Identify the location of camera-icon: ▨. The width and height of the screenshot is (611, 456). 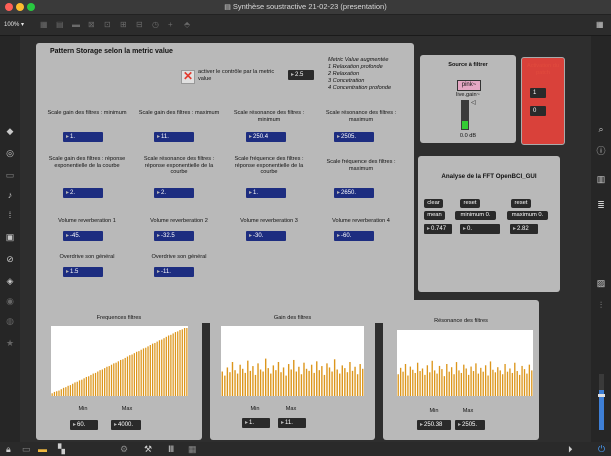
(601, 283).